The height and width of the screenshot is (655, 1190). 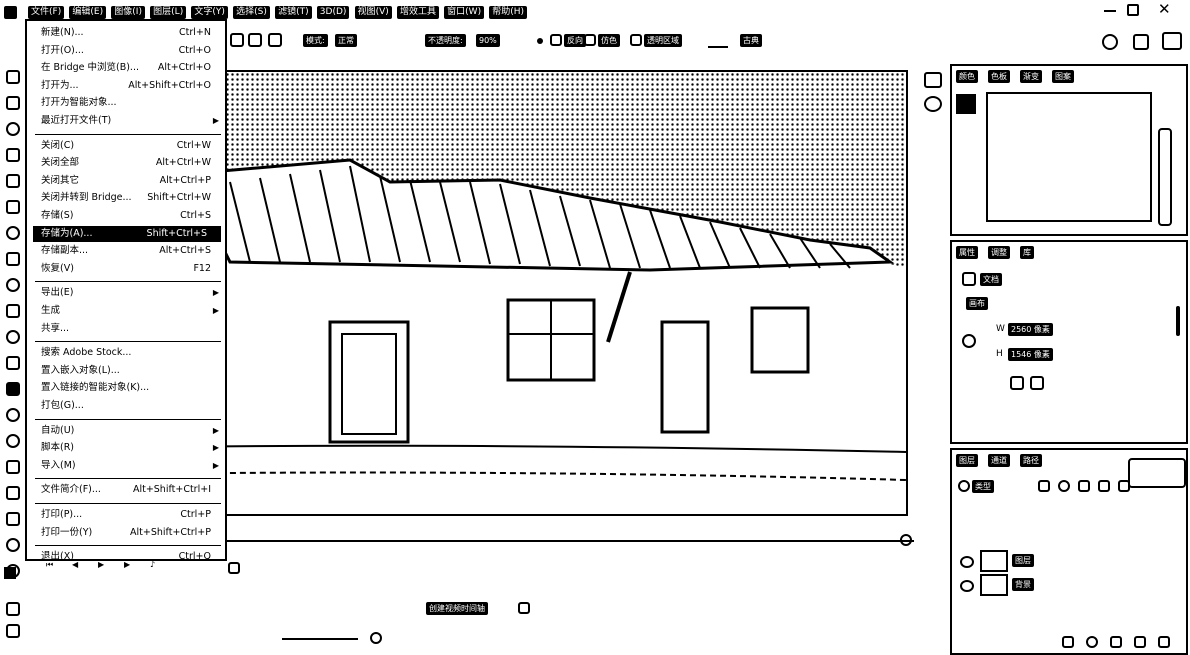 What do you see at coordinates (1031, 76) in the screenshot?
I see `tab-gradients: 渐变` at bounding box center [1031, 76].